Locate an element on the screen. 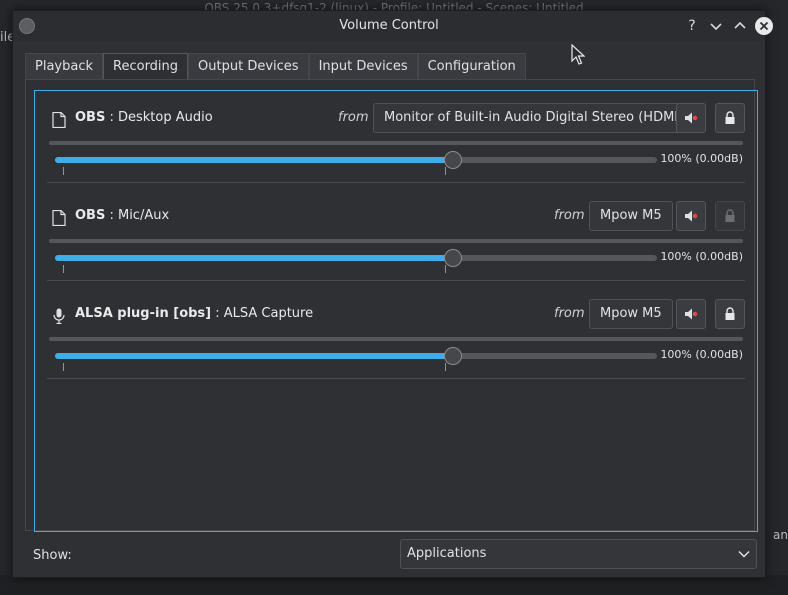 The height and width of the screenshot is (595, 788). titlebar: Volume Control ? is located at coordinates (393, 26).